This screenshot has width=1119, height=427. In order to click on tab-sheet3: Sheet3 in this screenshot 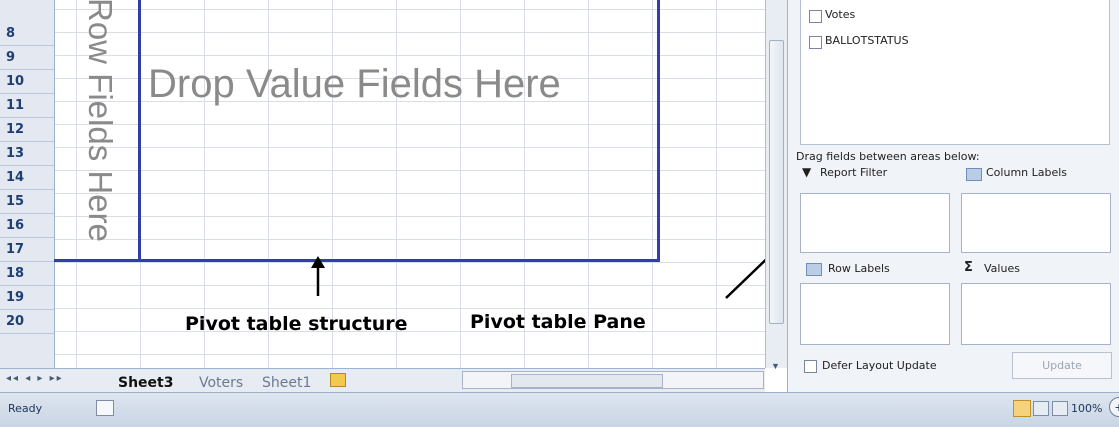, I will do `click(145, 383)`.